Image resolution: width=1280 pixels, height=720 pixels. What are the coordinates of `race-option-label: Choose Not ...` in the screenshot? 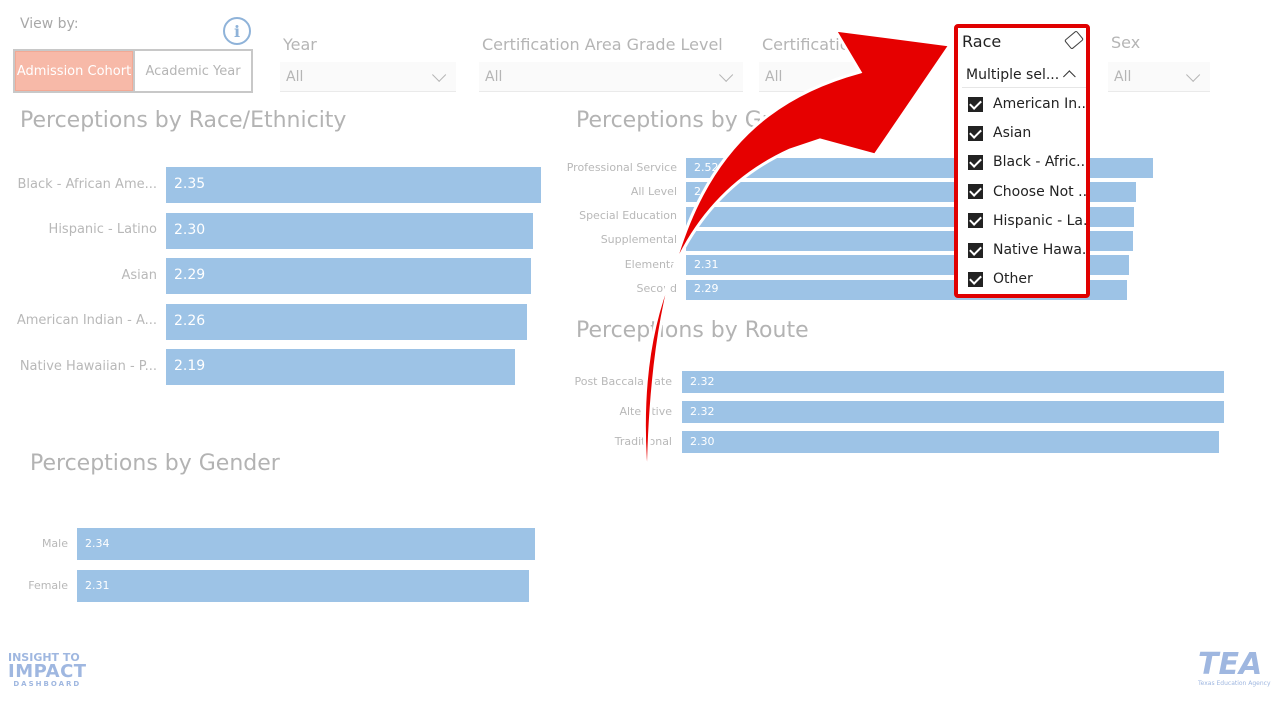 It's located at (1039, 191).